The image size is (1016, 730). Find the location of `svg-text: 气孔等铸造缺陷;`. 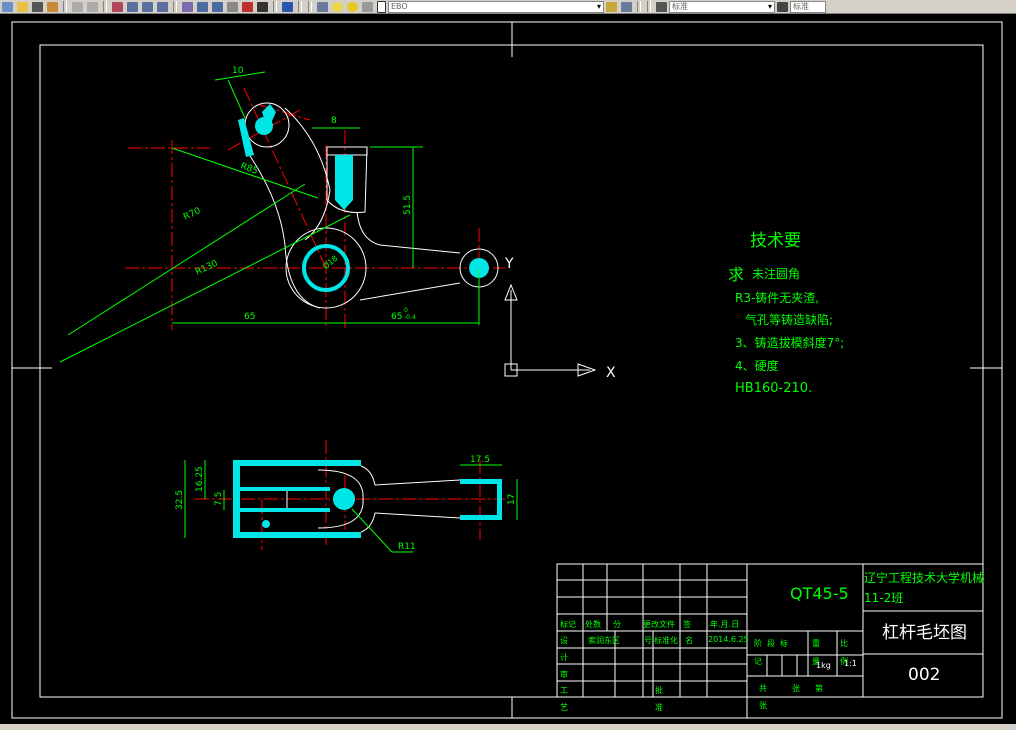

svg-text: 气孔等铸造缺陷; is located at coordinates (789, 319).